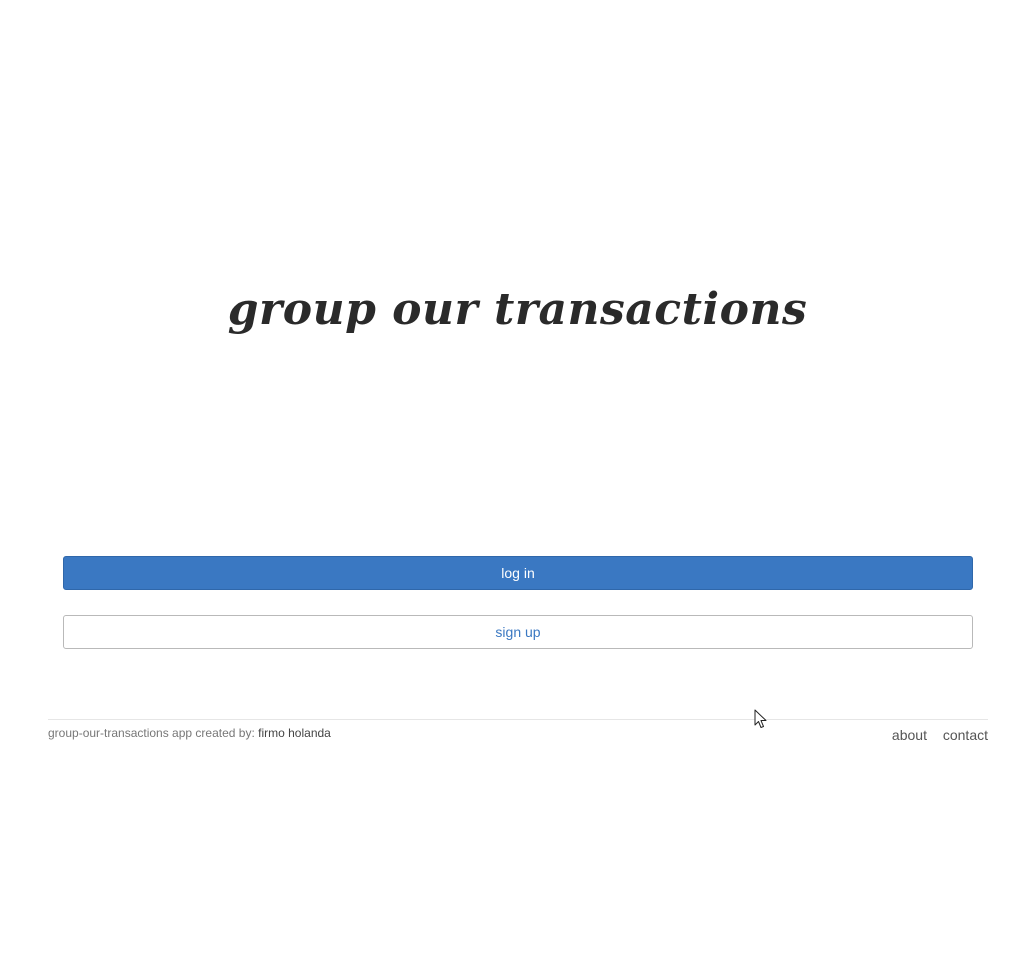 Image resolution: width=1035 pixels, height=956 pixels. Describe the element at coordinates (153, 733) in the screenshot. I see `footer-credit-prefix: group-our-transactions app created by:` at that location.